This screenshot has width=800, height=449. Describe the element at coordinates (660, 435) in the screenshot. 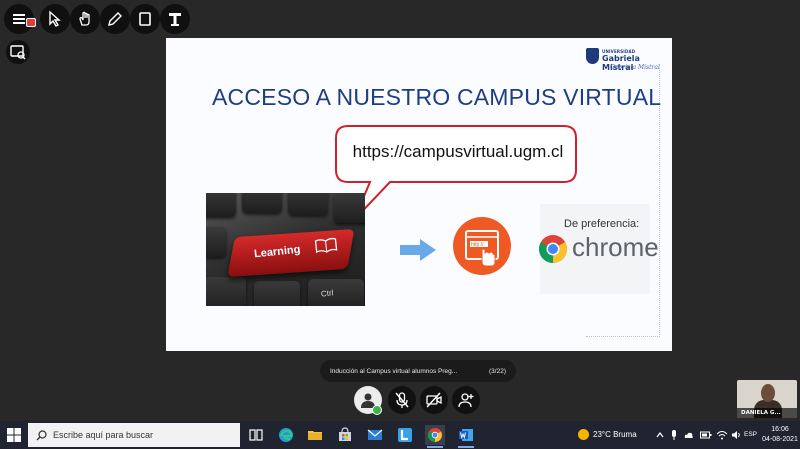

I see `chevron-up-icon` at that location.